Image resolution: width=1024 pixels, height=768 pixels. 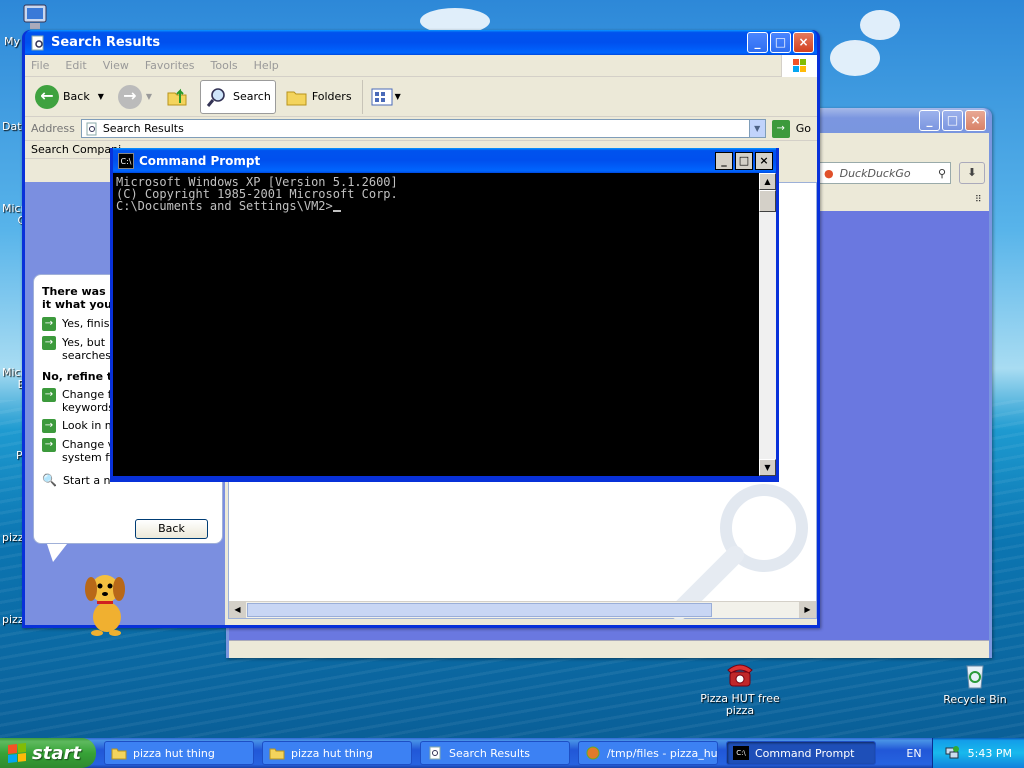 What do you see at coordinates (76, 96) in the screenshot?
I see `back-label: Back` at bounding box center [76, 96].